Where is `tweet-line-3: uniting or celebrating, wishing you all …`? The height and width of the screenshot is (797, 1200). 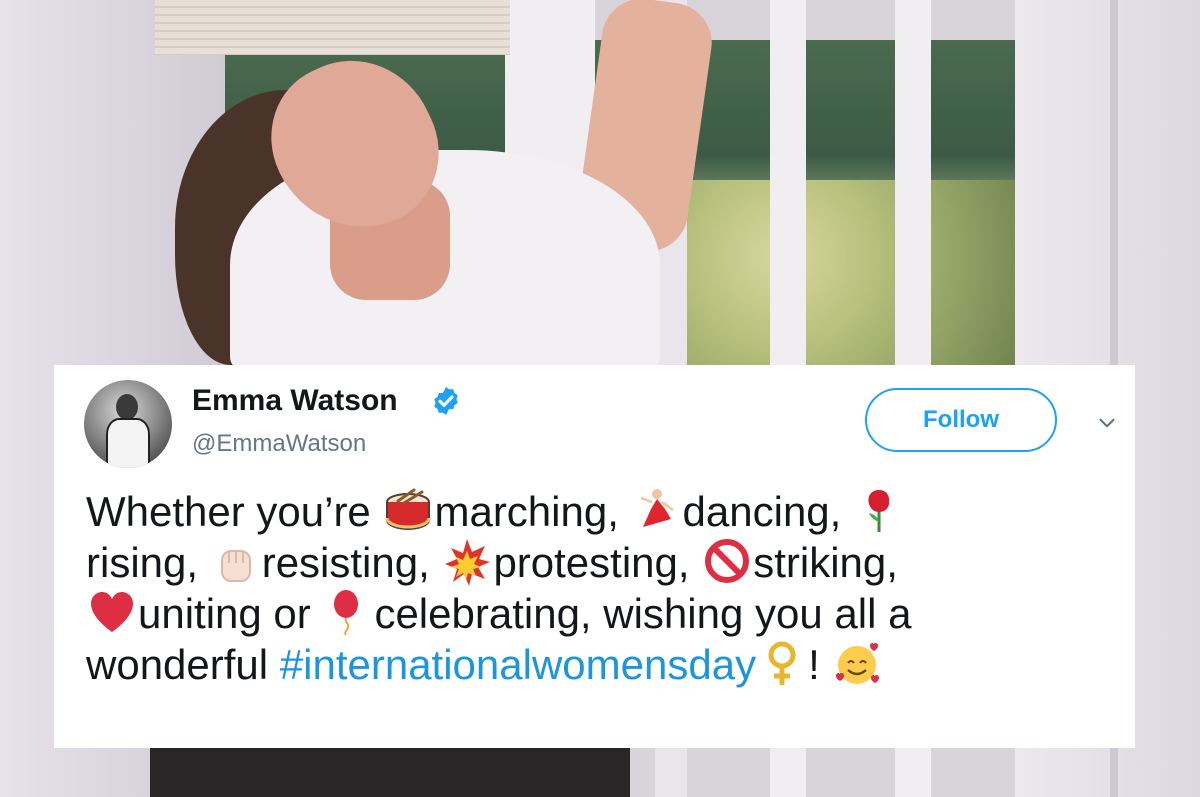
tweet-line-3: uniting or celebrating, wishing you all … is located at coordinates (606, 613).